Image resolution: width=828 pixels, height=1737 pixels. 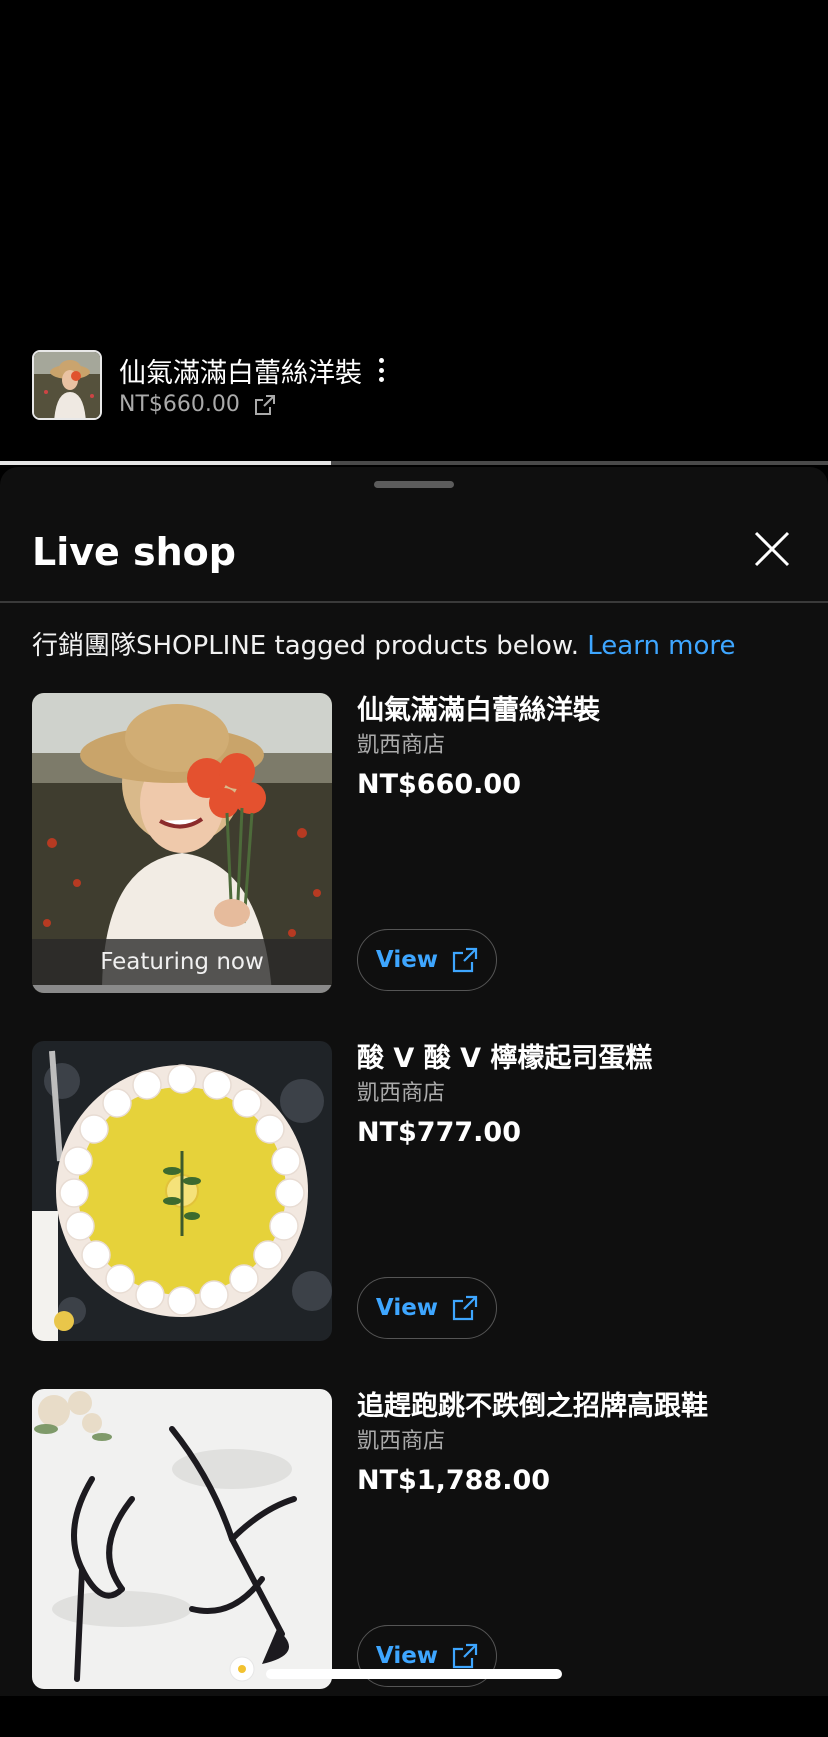 I want to click on product-price: NT$1,788.00, so click(x=454, y=1480).